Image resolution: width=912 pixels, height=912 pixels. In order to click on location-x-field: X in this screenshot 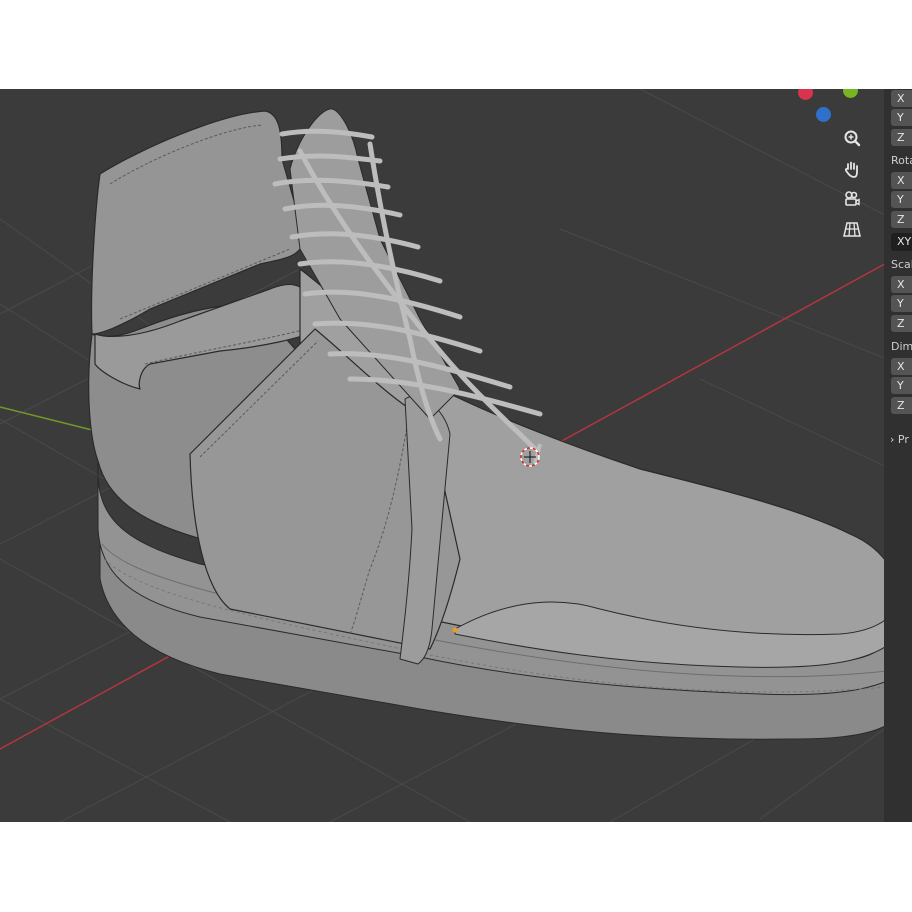, I will do `click(901, 98)`.